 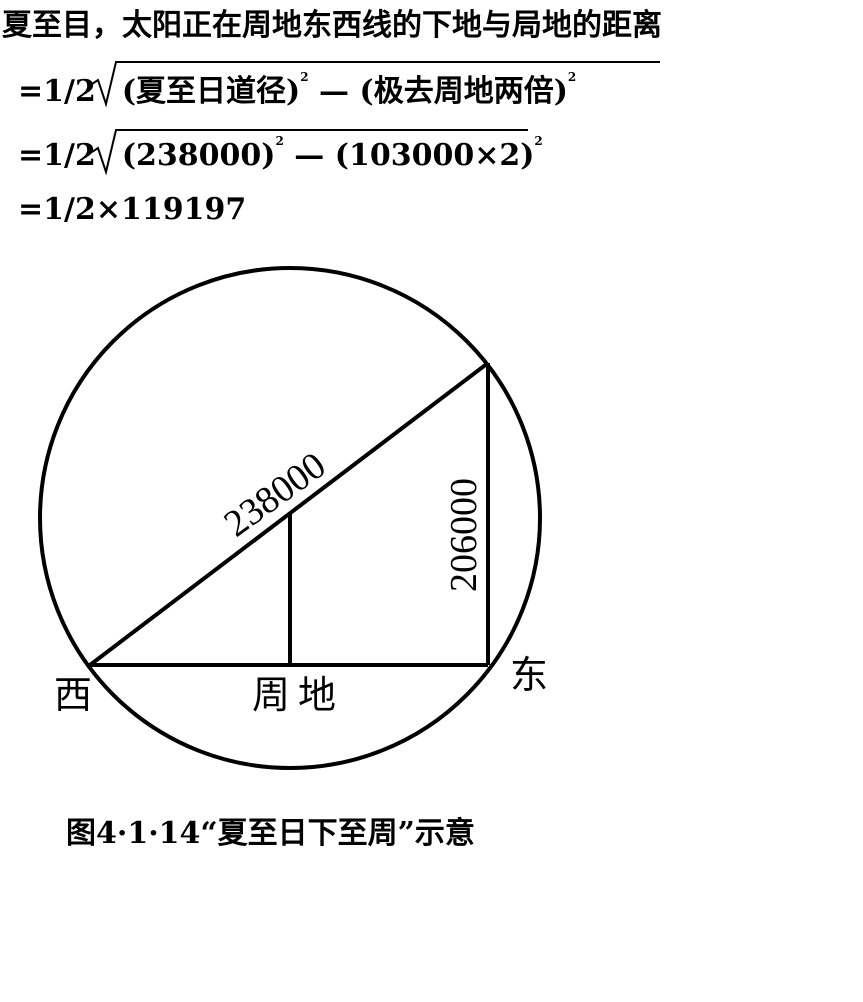 What do you see at coordinates (73, 695) in the screenshot?
I see `west-label: 西` at bounding box center [73, 695].